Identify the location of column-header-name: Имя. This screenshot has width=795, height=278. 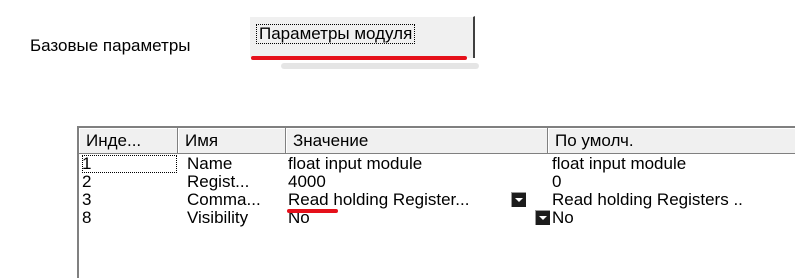
(232, 141).